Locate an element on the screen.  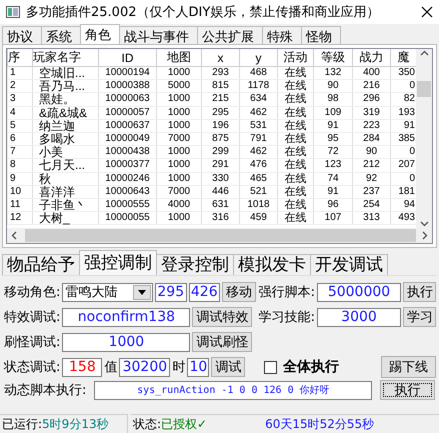
table-cell: 284 is located at coordinates (371, 139).